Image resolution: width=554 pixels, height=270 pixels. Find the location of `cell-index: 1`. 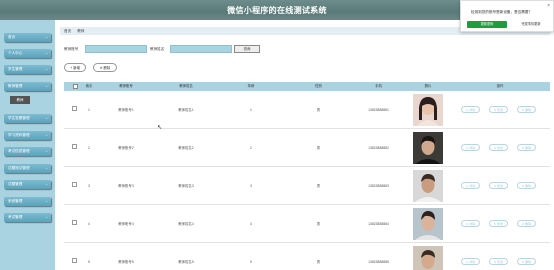

cell-index: 1 is located at coordinates (89, 110).